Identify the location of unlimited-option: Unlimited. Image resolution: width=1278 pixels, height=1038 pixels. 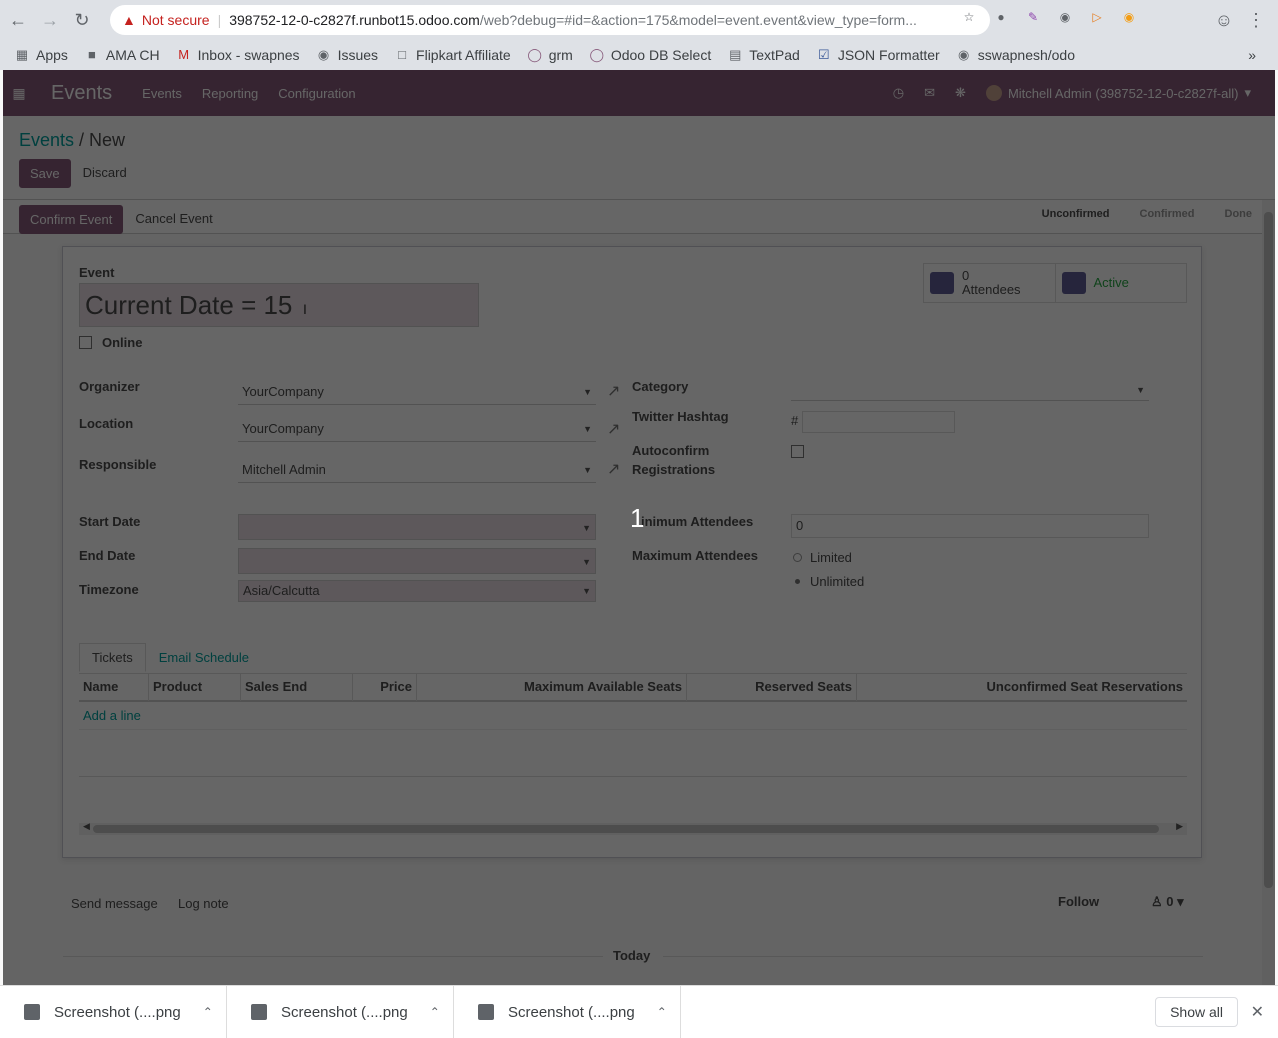
(828, 581).